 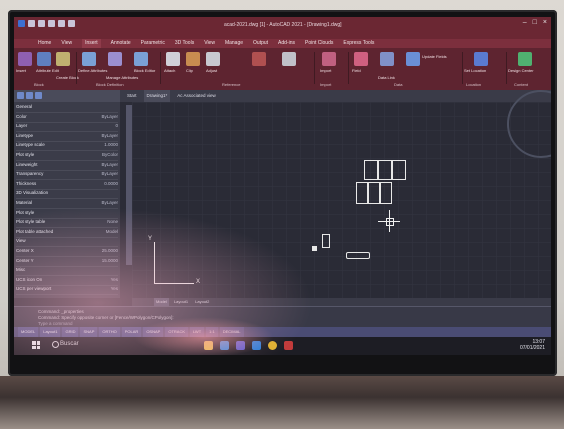 I want to click on new-file-icon, so click(x=31, y=23).